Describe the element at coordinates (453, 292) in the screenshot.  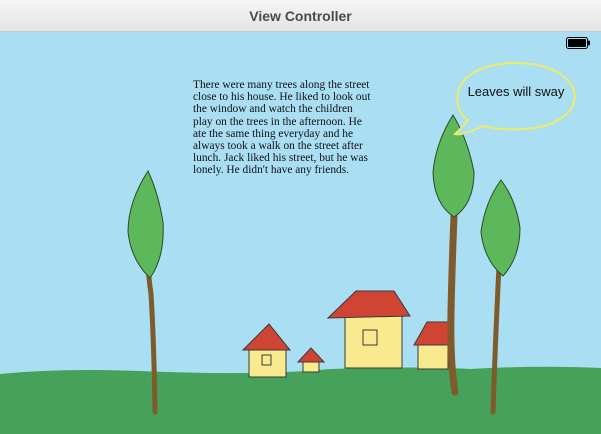
I see `tree-middle-trunk` at that location.